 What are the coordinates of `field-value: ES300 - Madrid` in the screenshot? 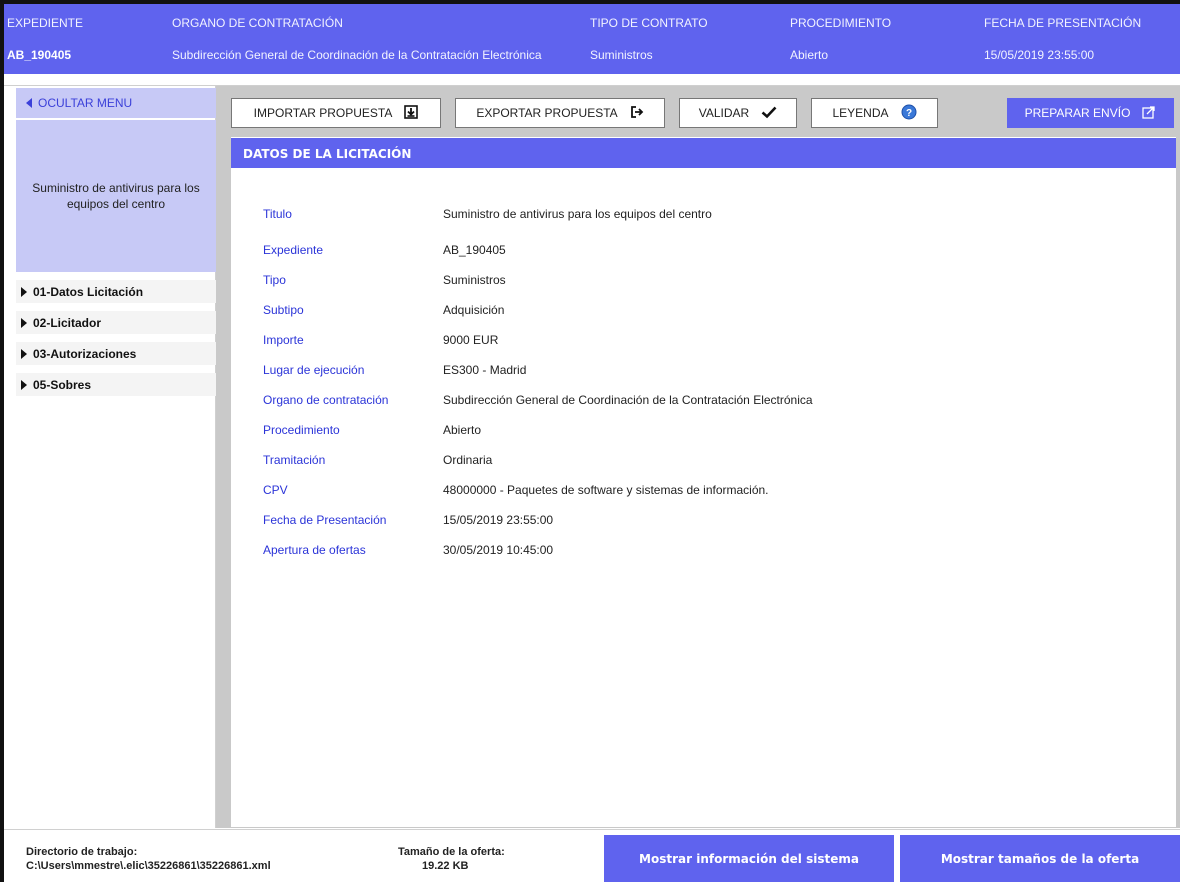 It's located at (485, 370).